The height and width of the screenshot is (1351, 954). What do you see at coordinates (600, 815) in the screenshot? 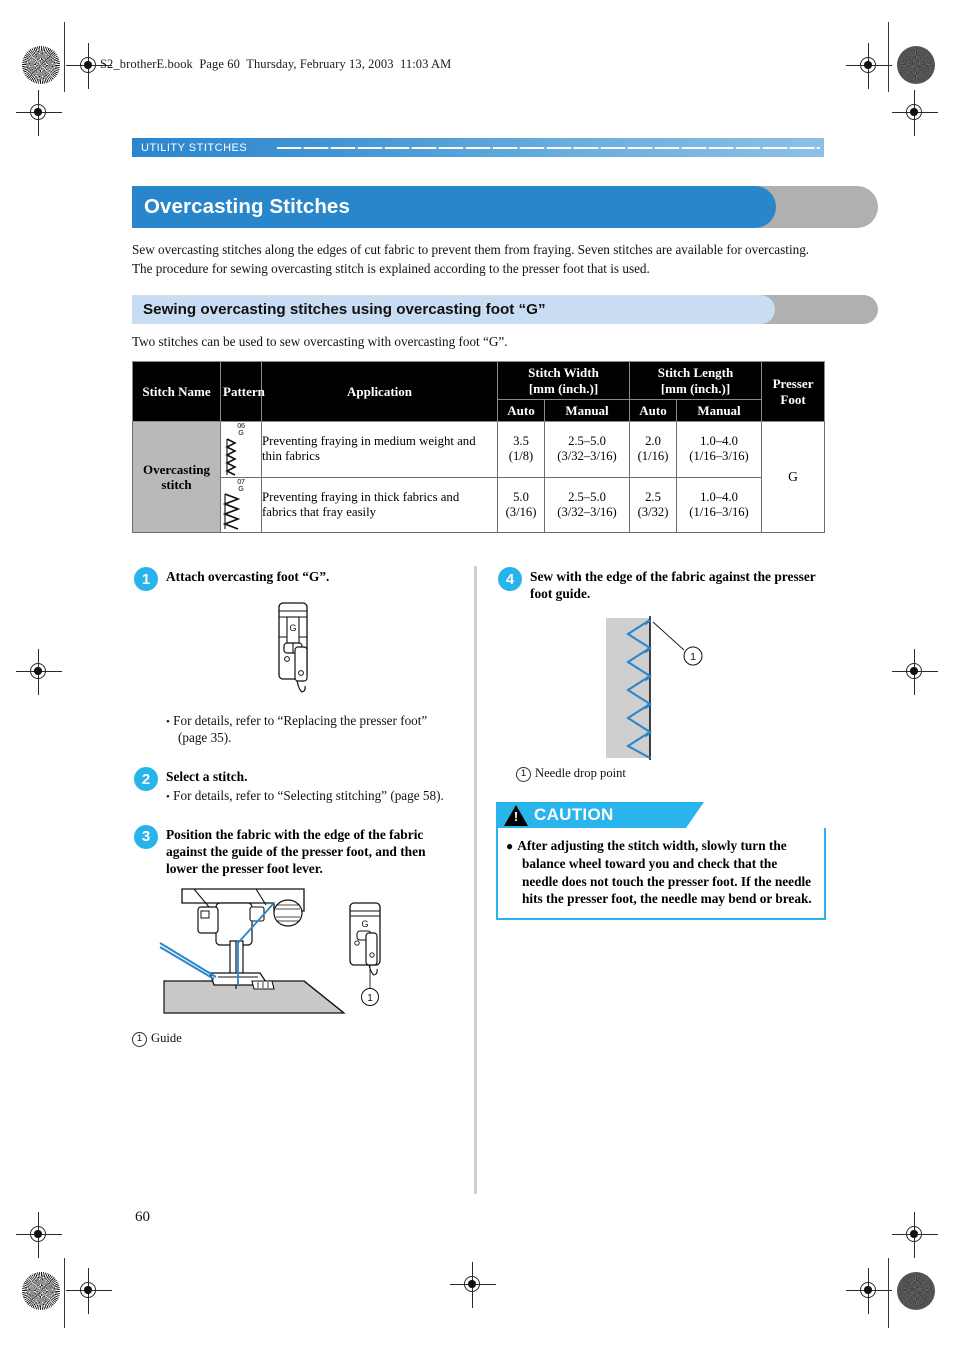
I see `caution-header-tab: CAUTION` at bounding box center [600, 815].